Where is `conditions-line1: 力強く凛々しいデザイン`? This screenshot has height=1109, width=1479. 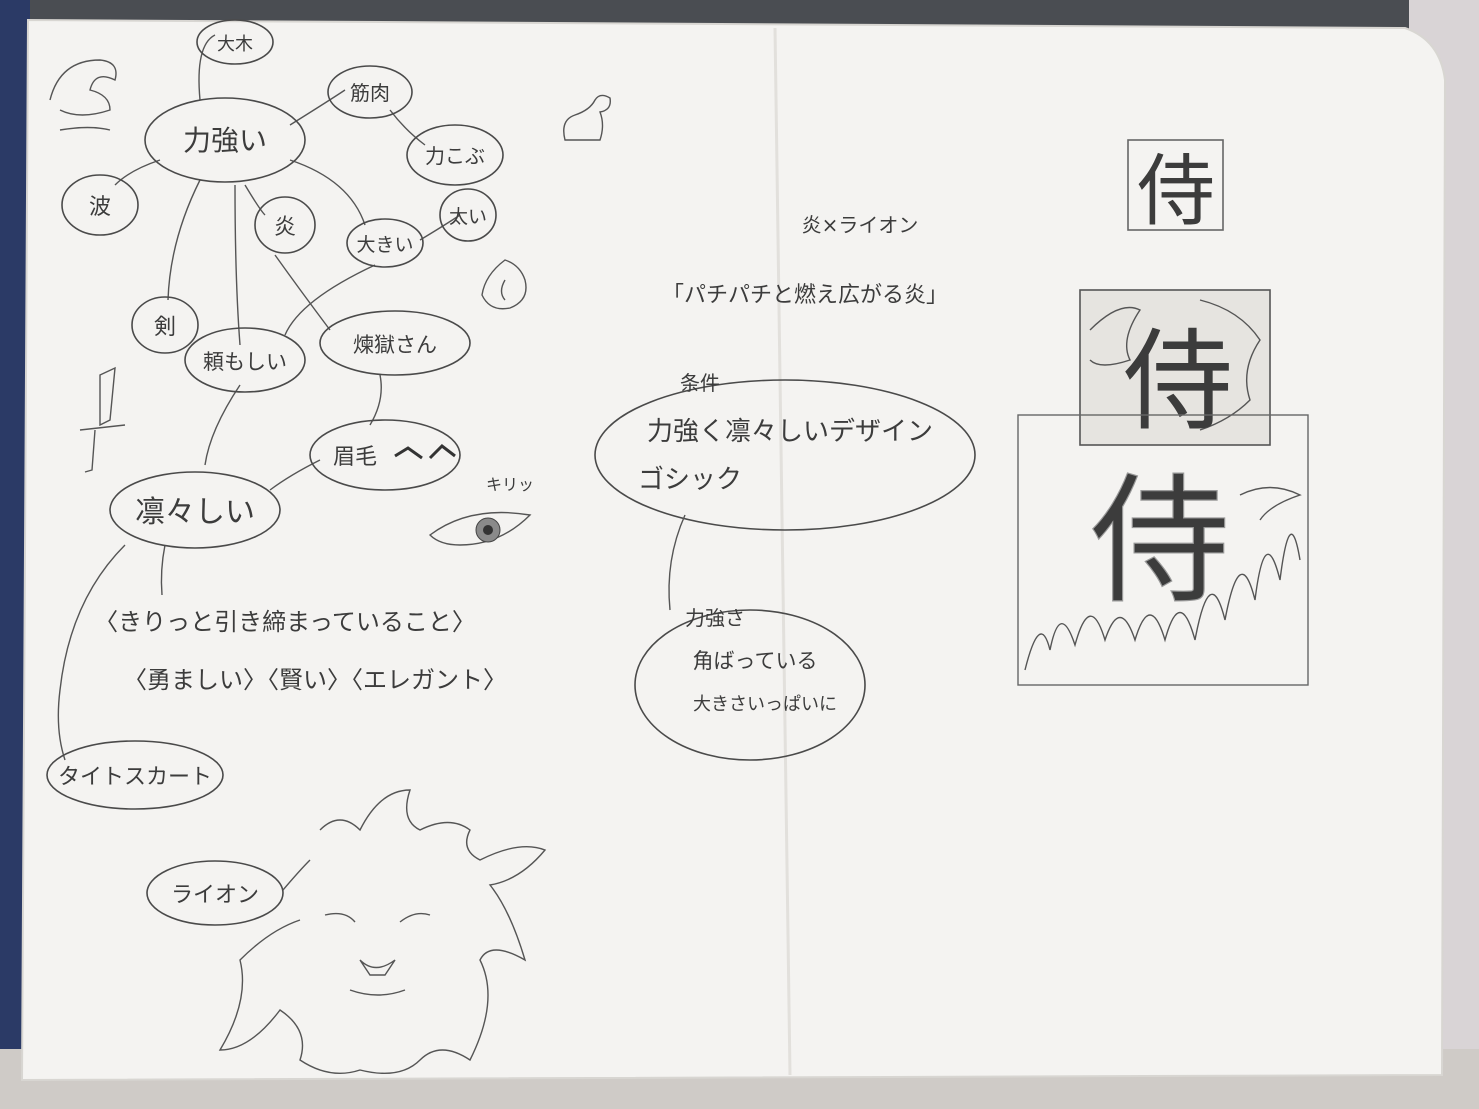
conditions-line1: 力強く凛々しいデザイン is located at coordinates (790, 432).